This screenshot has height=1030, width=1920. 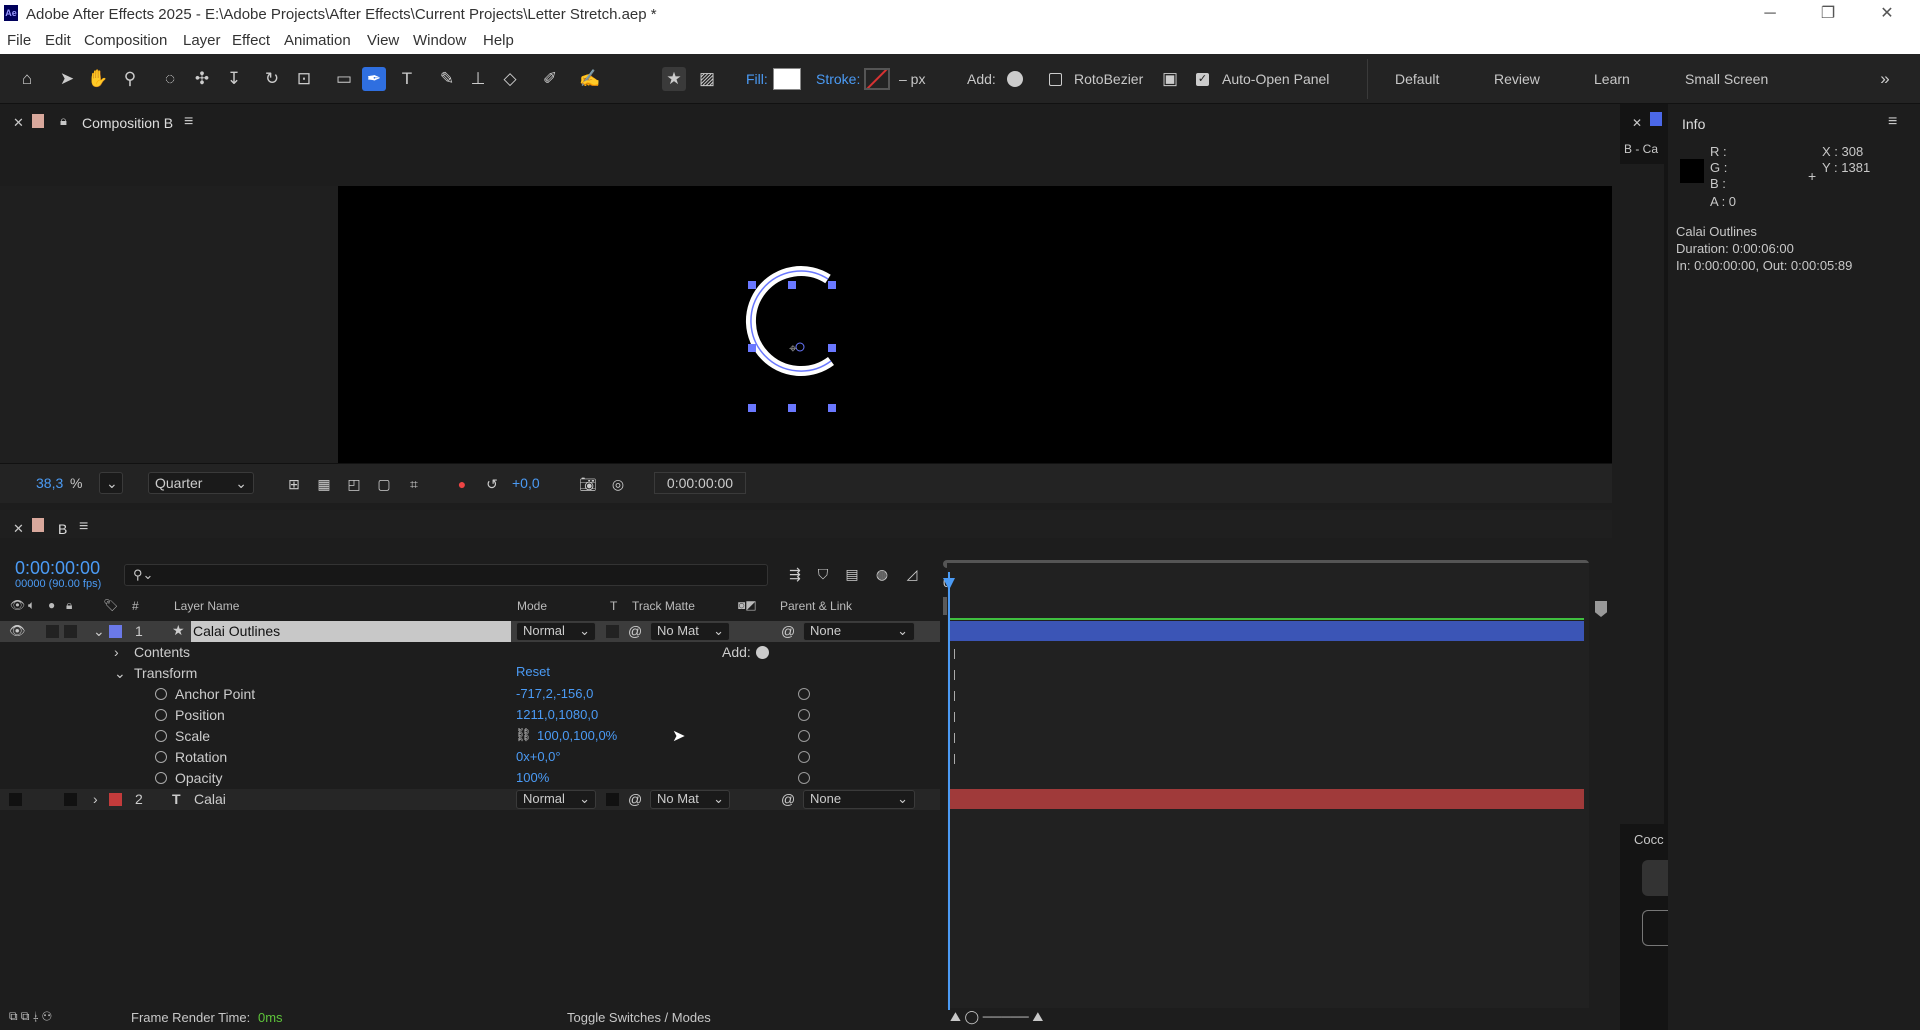 What do you see at coordinates (127, 123) in the screenshot?
I see `composition-tab: Composition B` at bounding box center [127, 123].